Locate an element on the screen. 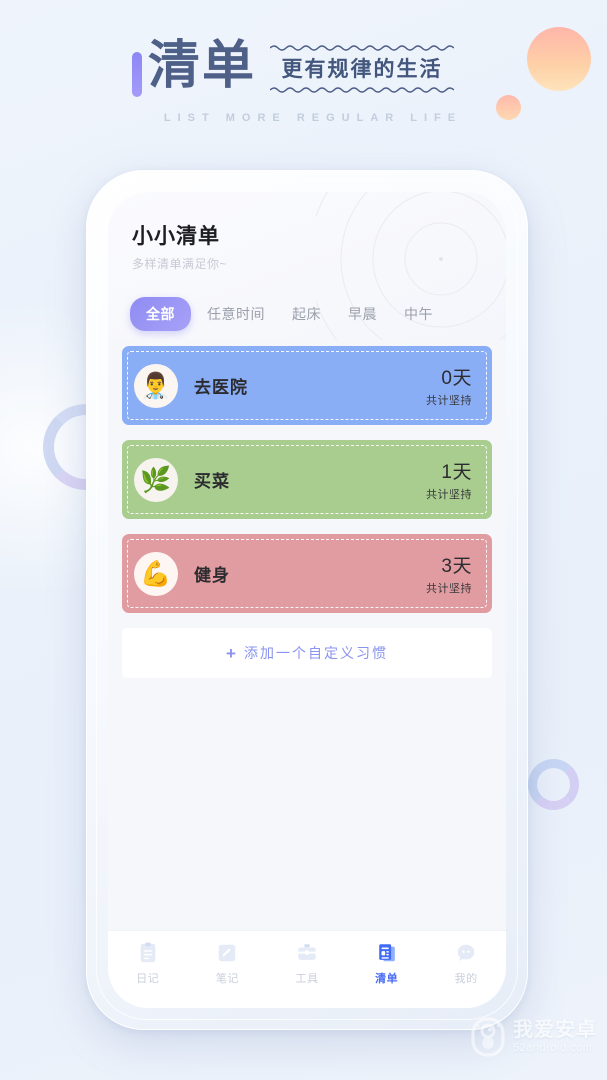  add-habit-button: + 添加一个自定义习惯 is located at coordinates (307, 653).